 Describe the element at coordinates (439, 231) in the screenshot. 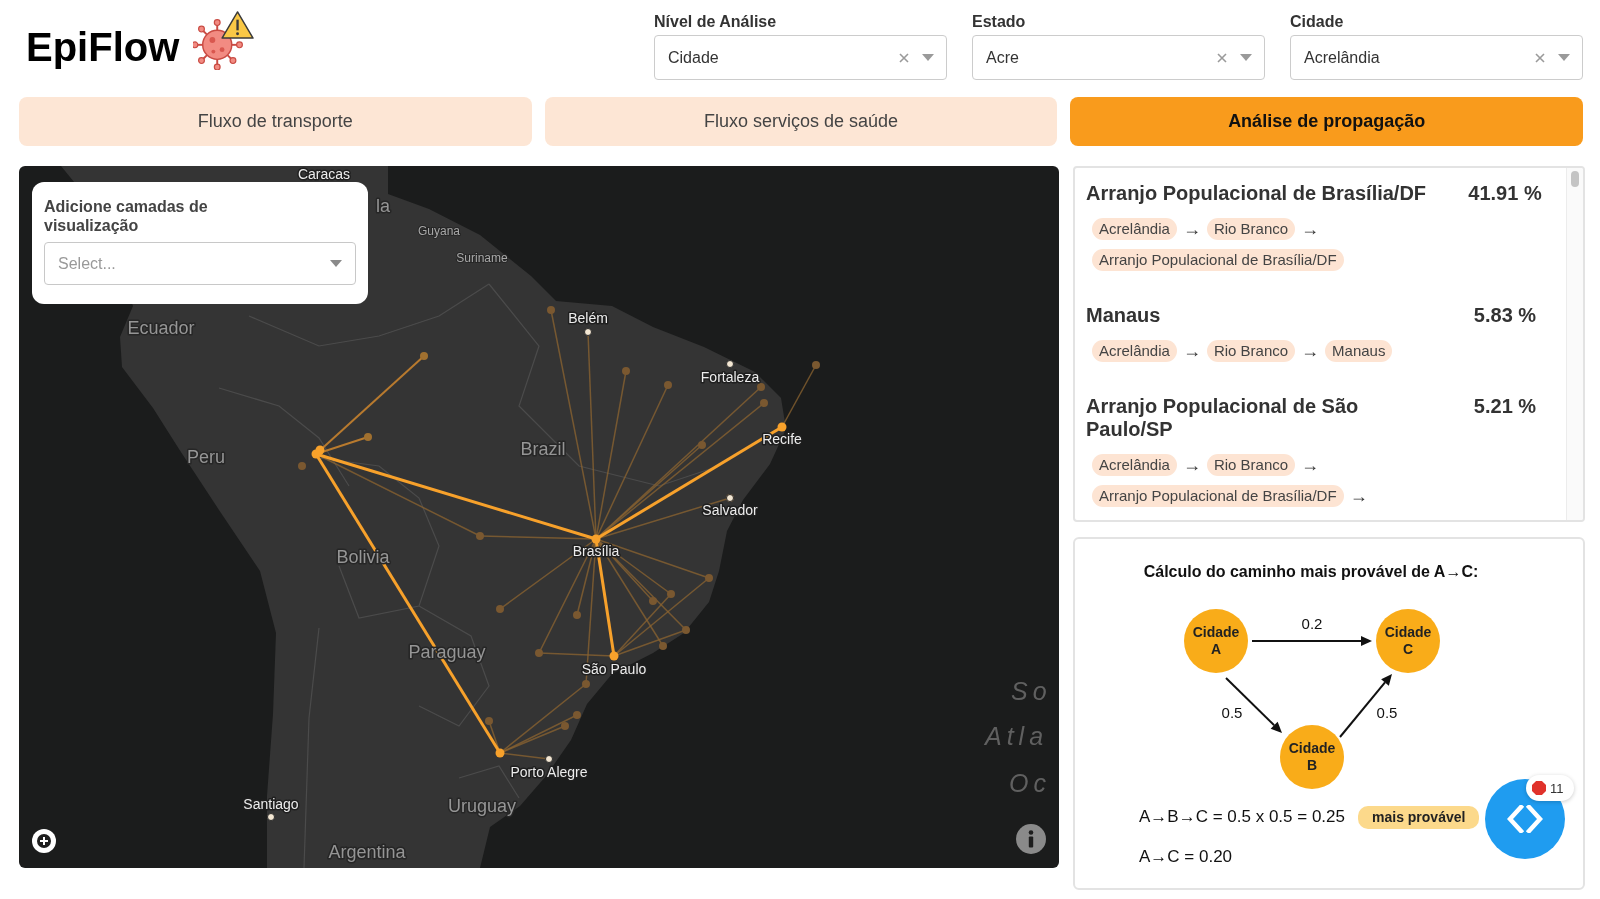

I see `region-label: Guyana` at that location.